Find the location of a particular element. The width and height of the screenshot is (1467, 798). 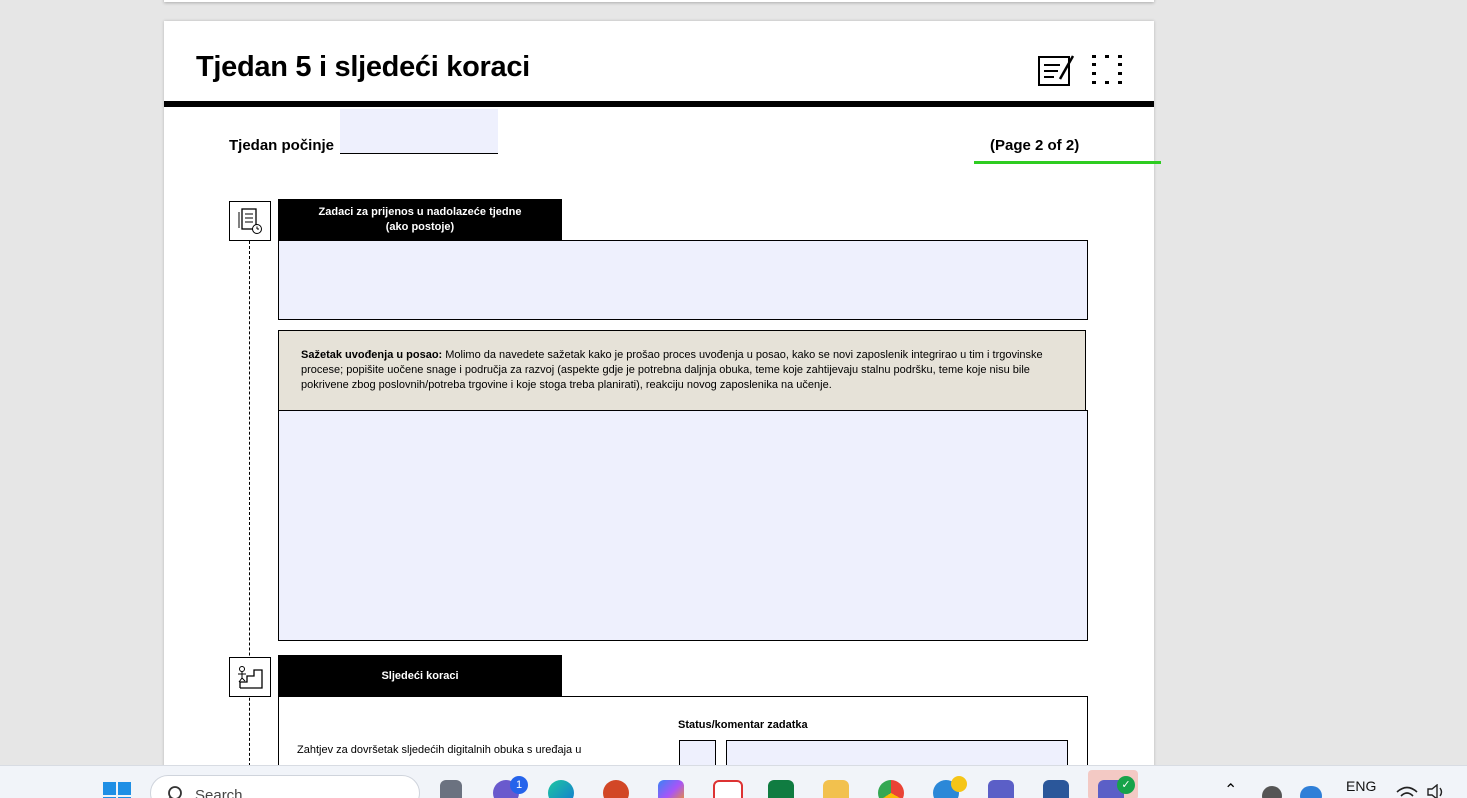

tray-app-icon is located at coordinates (1272, 792).